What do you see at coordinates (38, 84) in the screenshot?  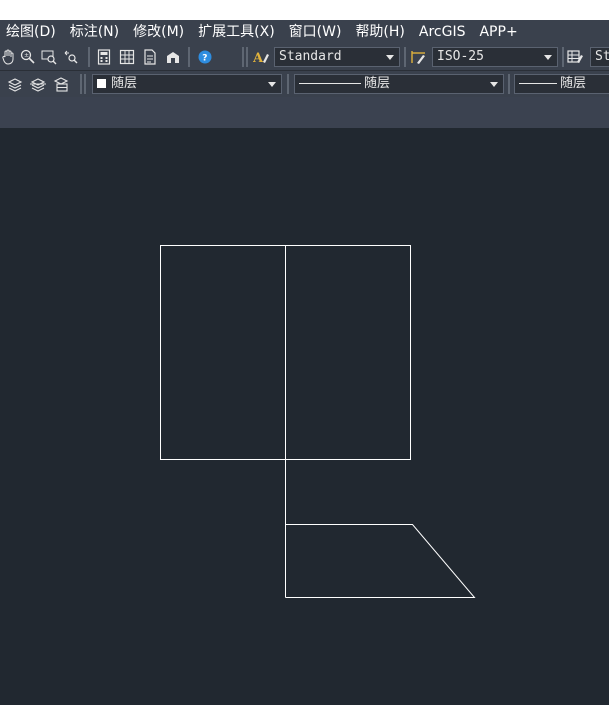 I see `layer-previous-icon` at bounding box center [38, 84].